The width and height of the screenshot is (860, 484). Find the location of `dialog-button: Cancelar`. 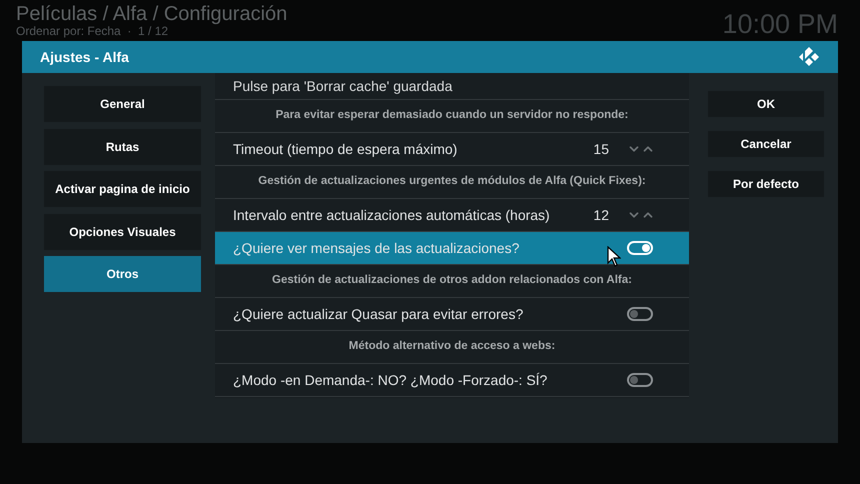

dialog-button: Cancelar is located at coordinates (766, 144).